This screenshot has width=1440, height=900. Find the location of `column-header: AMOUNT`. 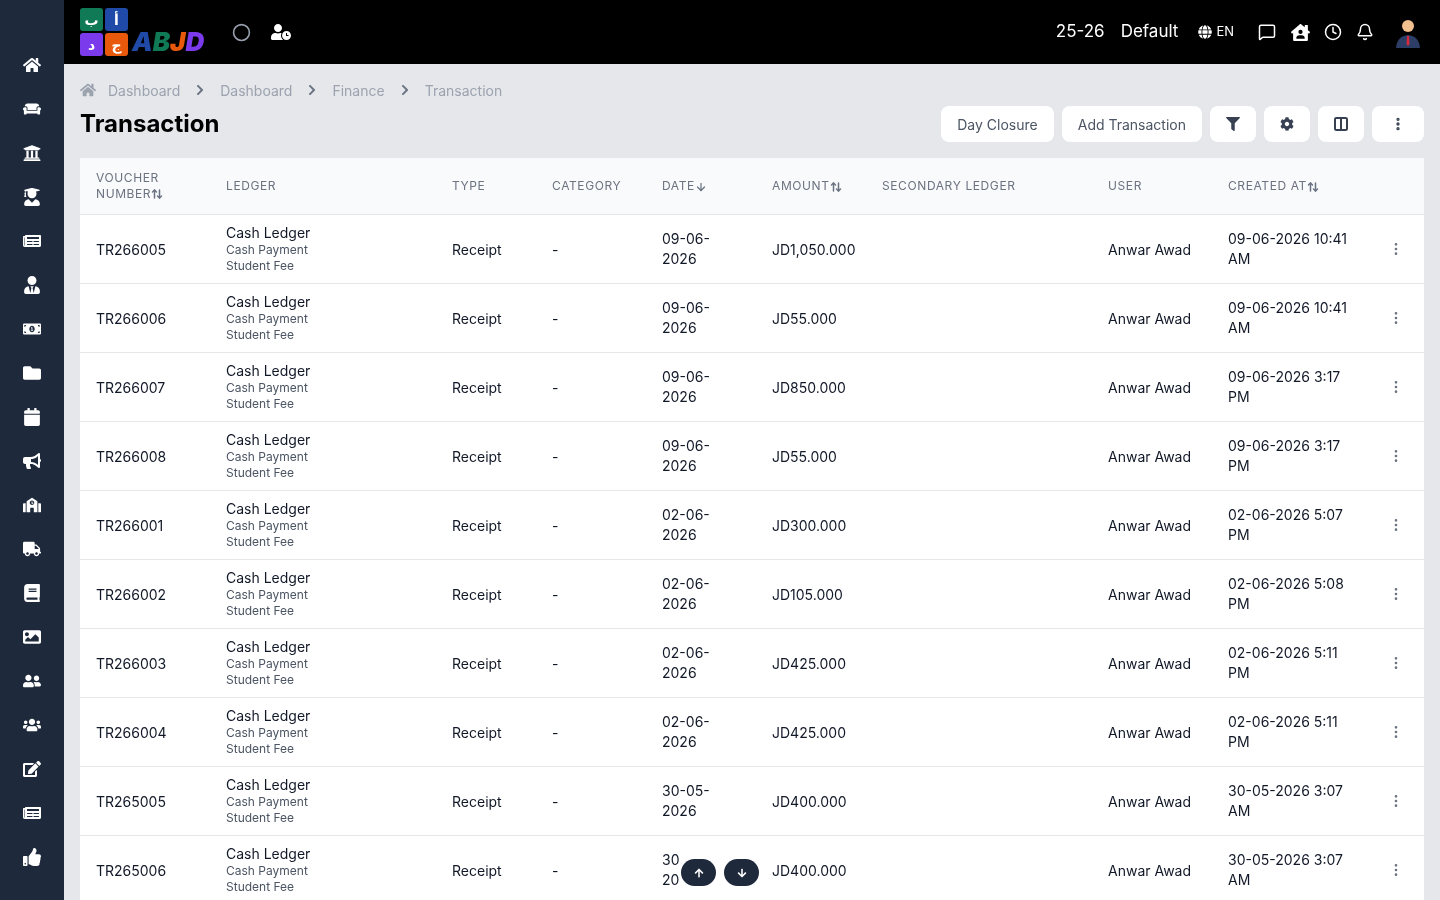

column-header: AMOUNT is located at coordinates (807, 185).